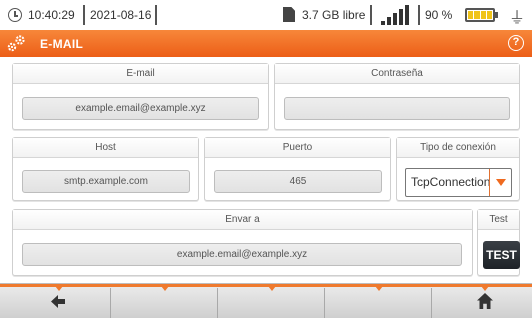  Describe the element at coordinates (242, 254) in the screenshot. I see `send-to-field: example.email@example.xyz` at that location.